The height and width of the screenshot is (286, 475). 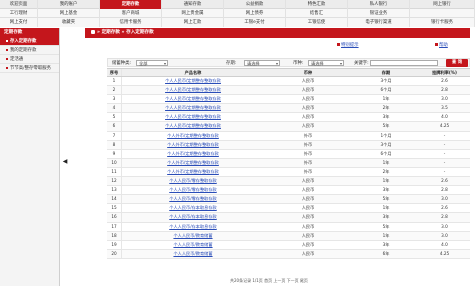 What do you see at coordinates (457, 63) in the screenshot?
I see `search-button: 查 询` at bounding box center [457, 63].